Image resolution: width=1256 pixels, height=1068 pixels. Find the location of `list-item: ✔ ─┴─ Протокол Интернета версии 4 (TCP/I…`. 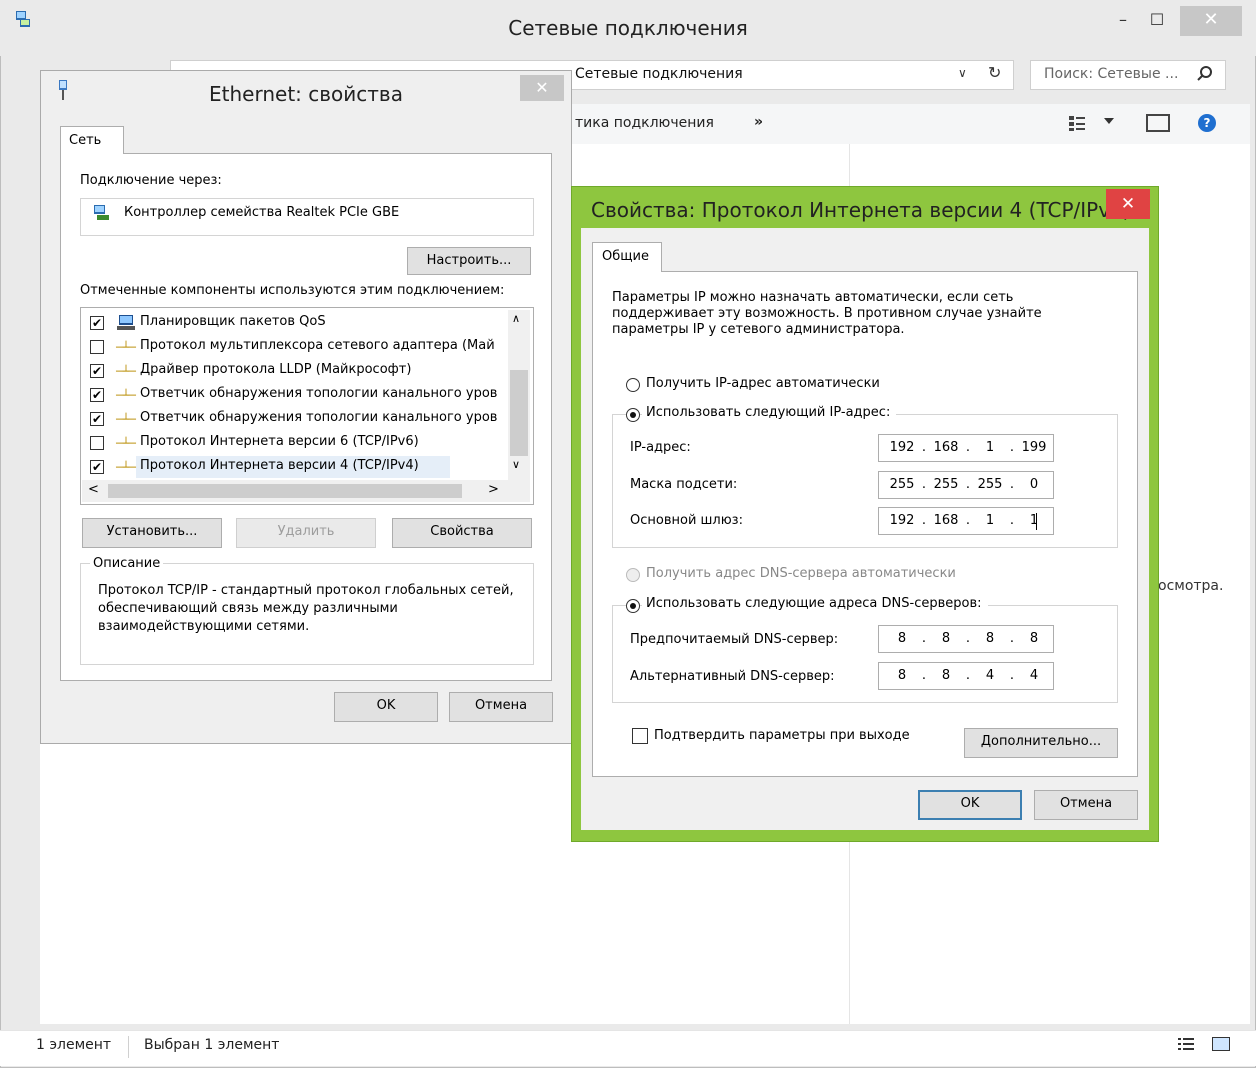

list-item: ✔ ─┴─ Протокол Интернета версии 4 (TCP/I… is located at coordinates (300, 467).